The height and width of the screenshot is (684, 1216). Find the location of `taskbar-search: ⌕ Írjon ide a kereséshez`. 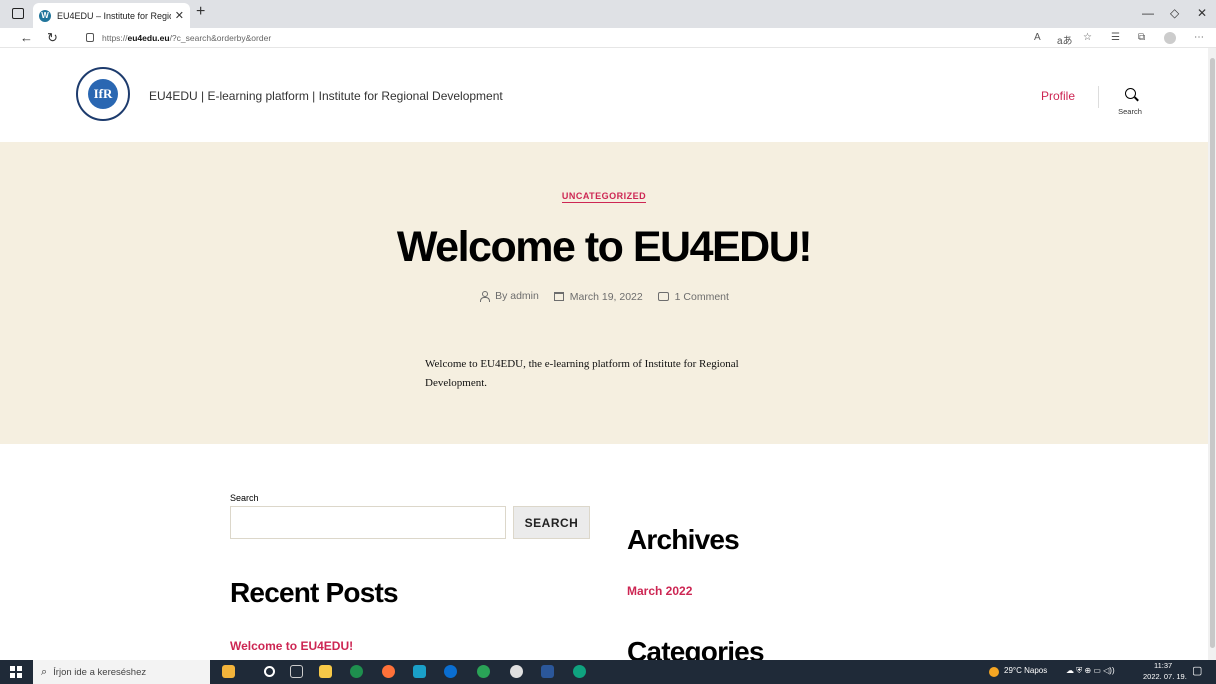

taskbar-search: ⌕ Írjon ide a kereséshez is located at coordinates (121, 672).